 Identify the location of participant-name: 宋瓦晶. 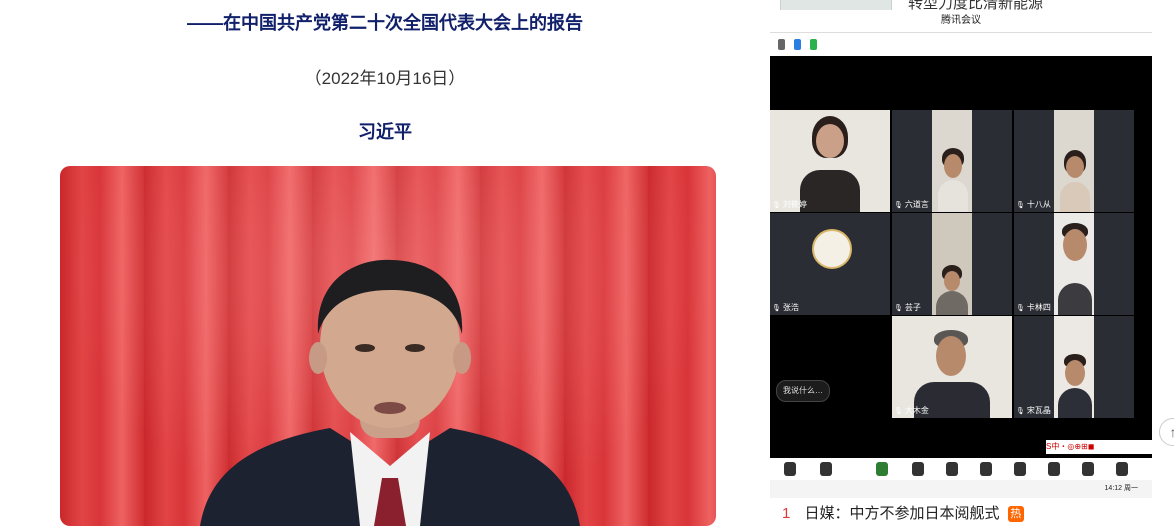
(1033, 410).